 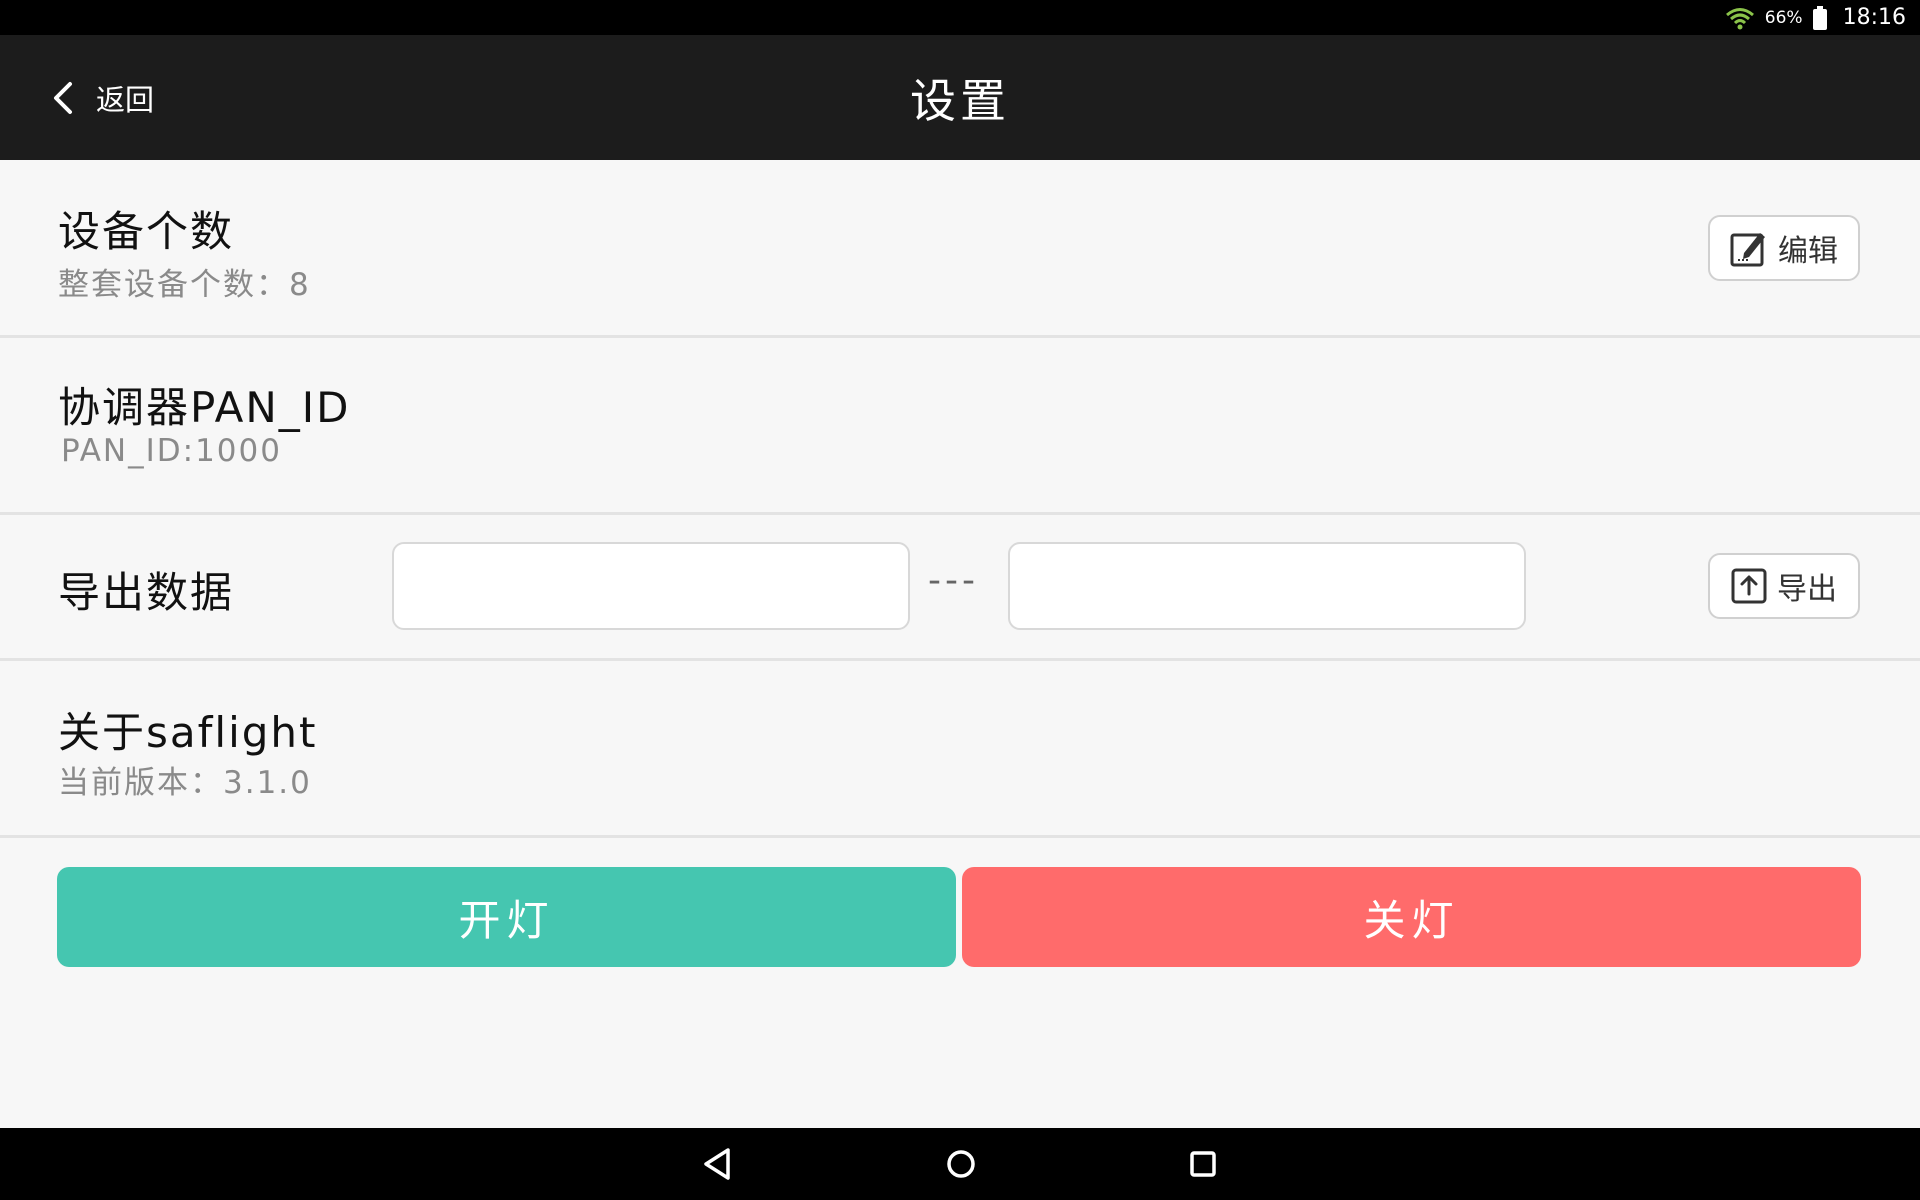 I want to click on app-version: 当前版本：3.1.0, so click(x=185, y=783).